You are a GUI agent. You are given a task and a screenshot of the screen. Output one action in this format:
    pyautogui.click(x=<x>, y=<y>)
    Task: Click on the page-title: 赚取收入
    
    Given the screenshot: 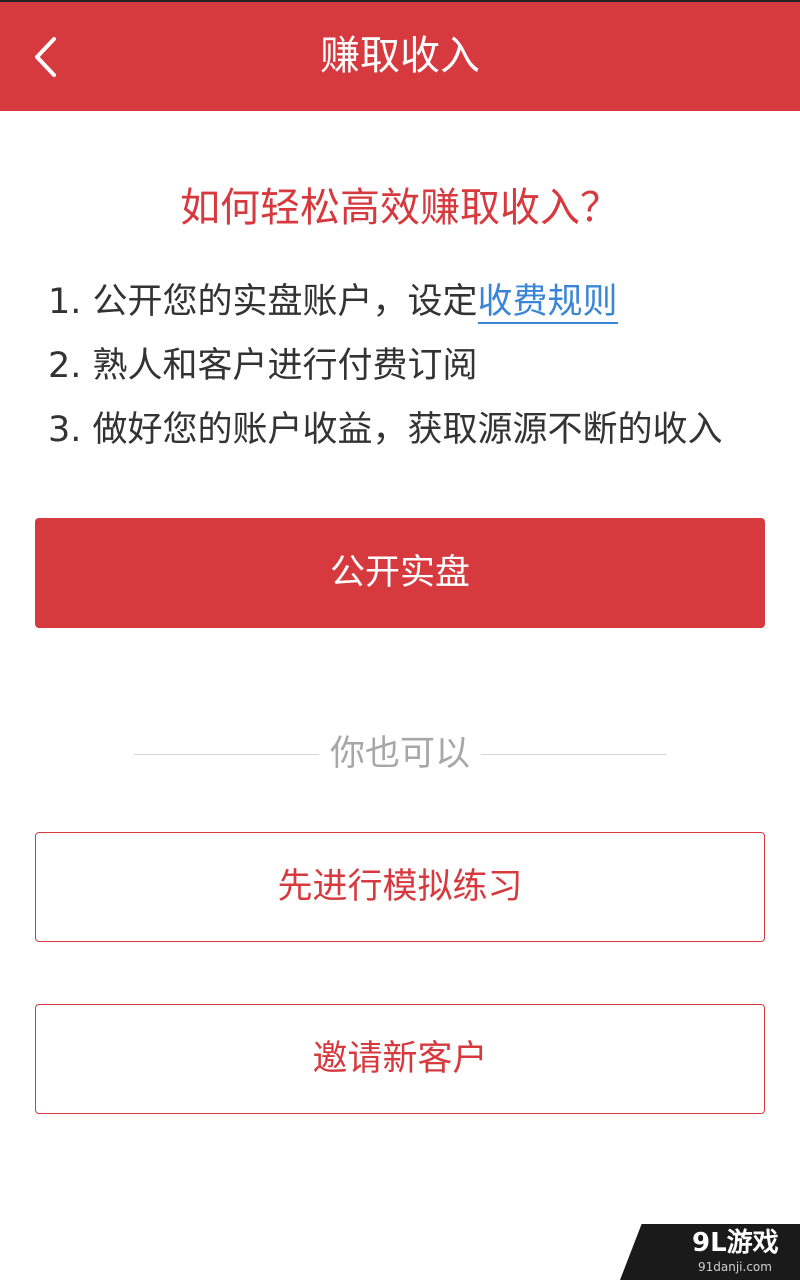 What is the action you would take?
    pyautogui.click(x=400, y=56)
    